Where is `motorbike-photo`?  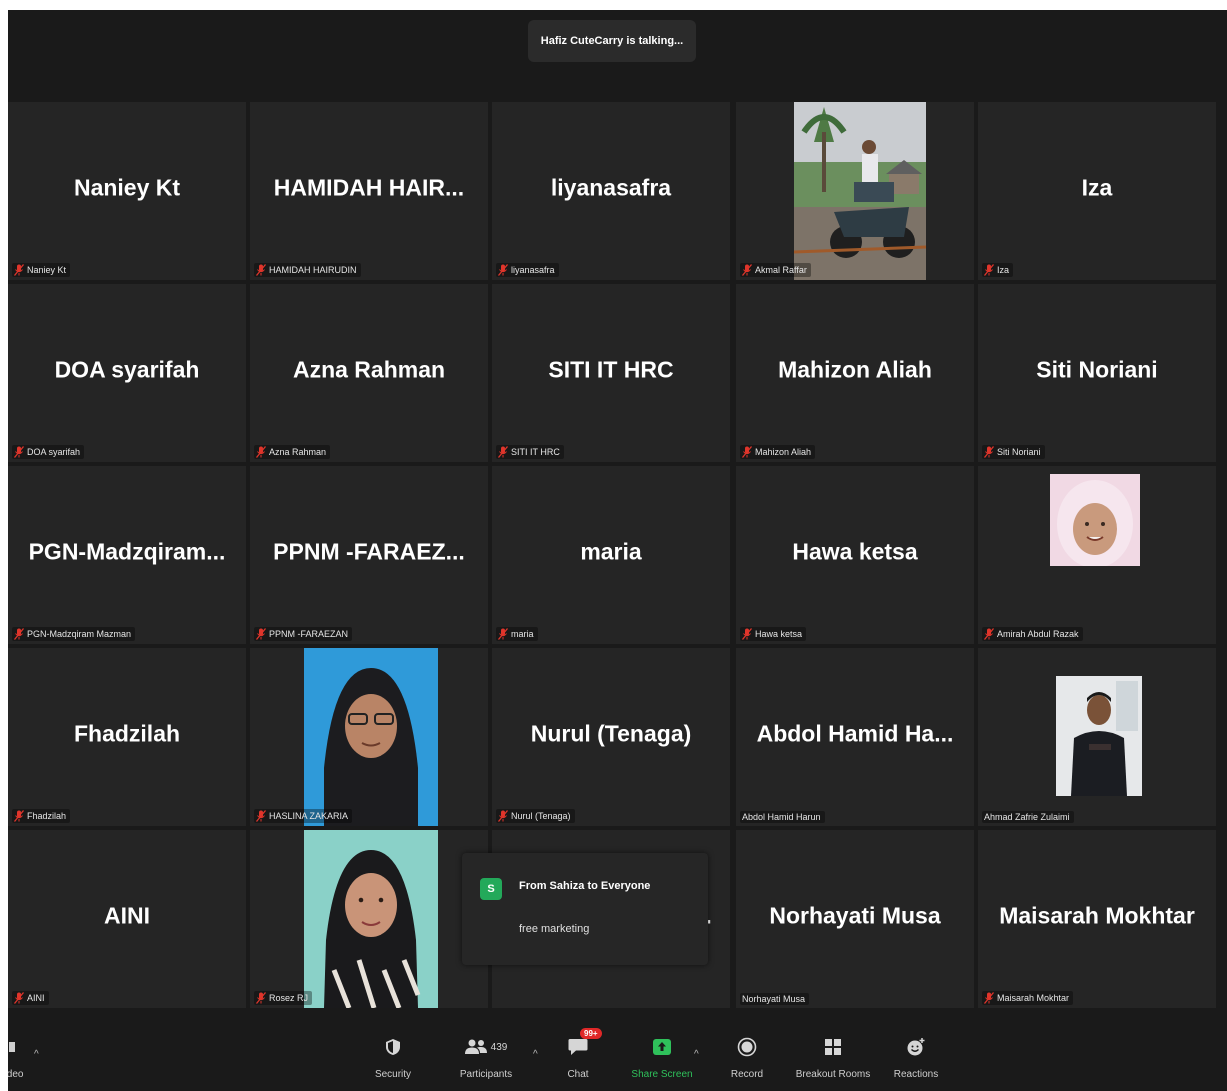 motorbike-photo is located at coordinates (860, 191).